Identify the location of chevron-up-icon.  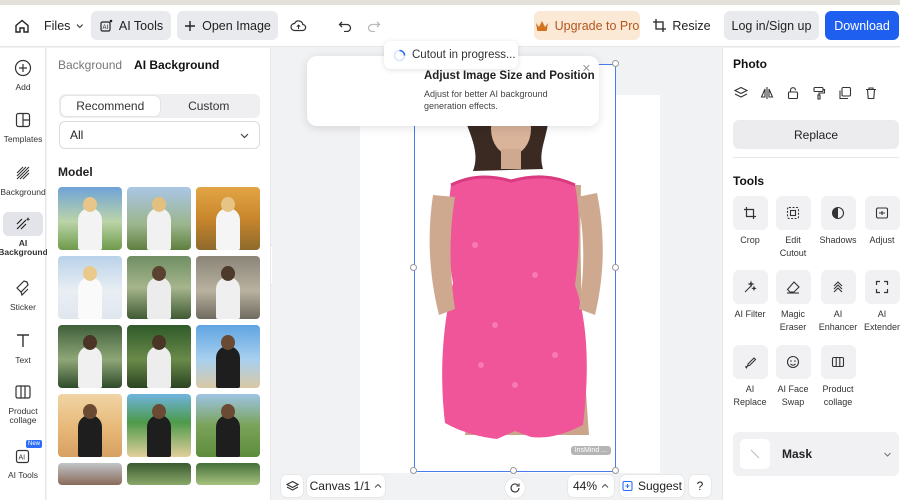
(605, 485).